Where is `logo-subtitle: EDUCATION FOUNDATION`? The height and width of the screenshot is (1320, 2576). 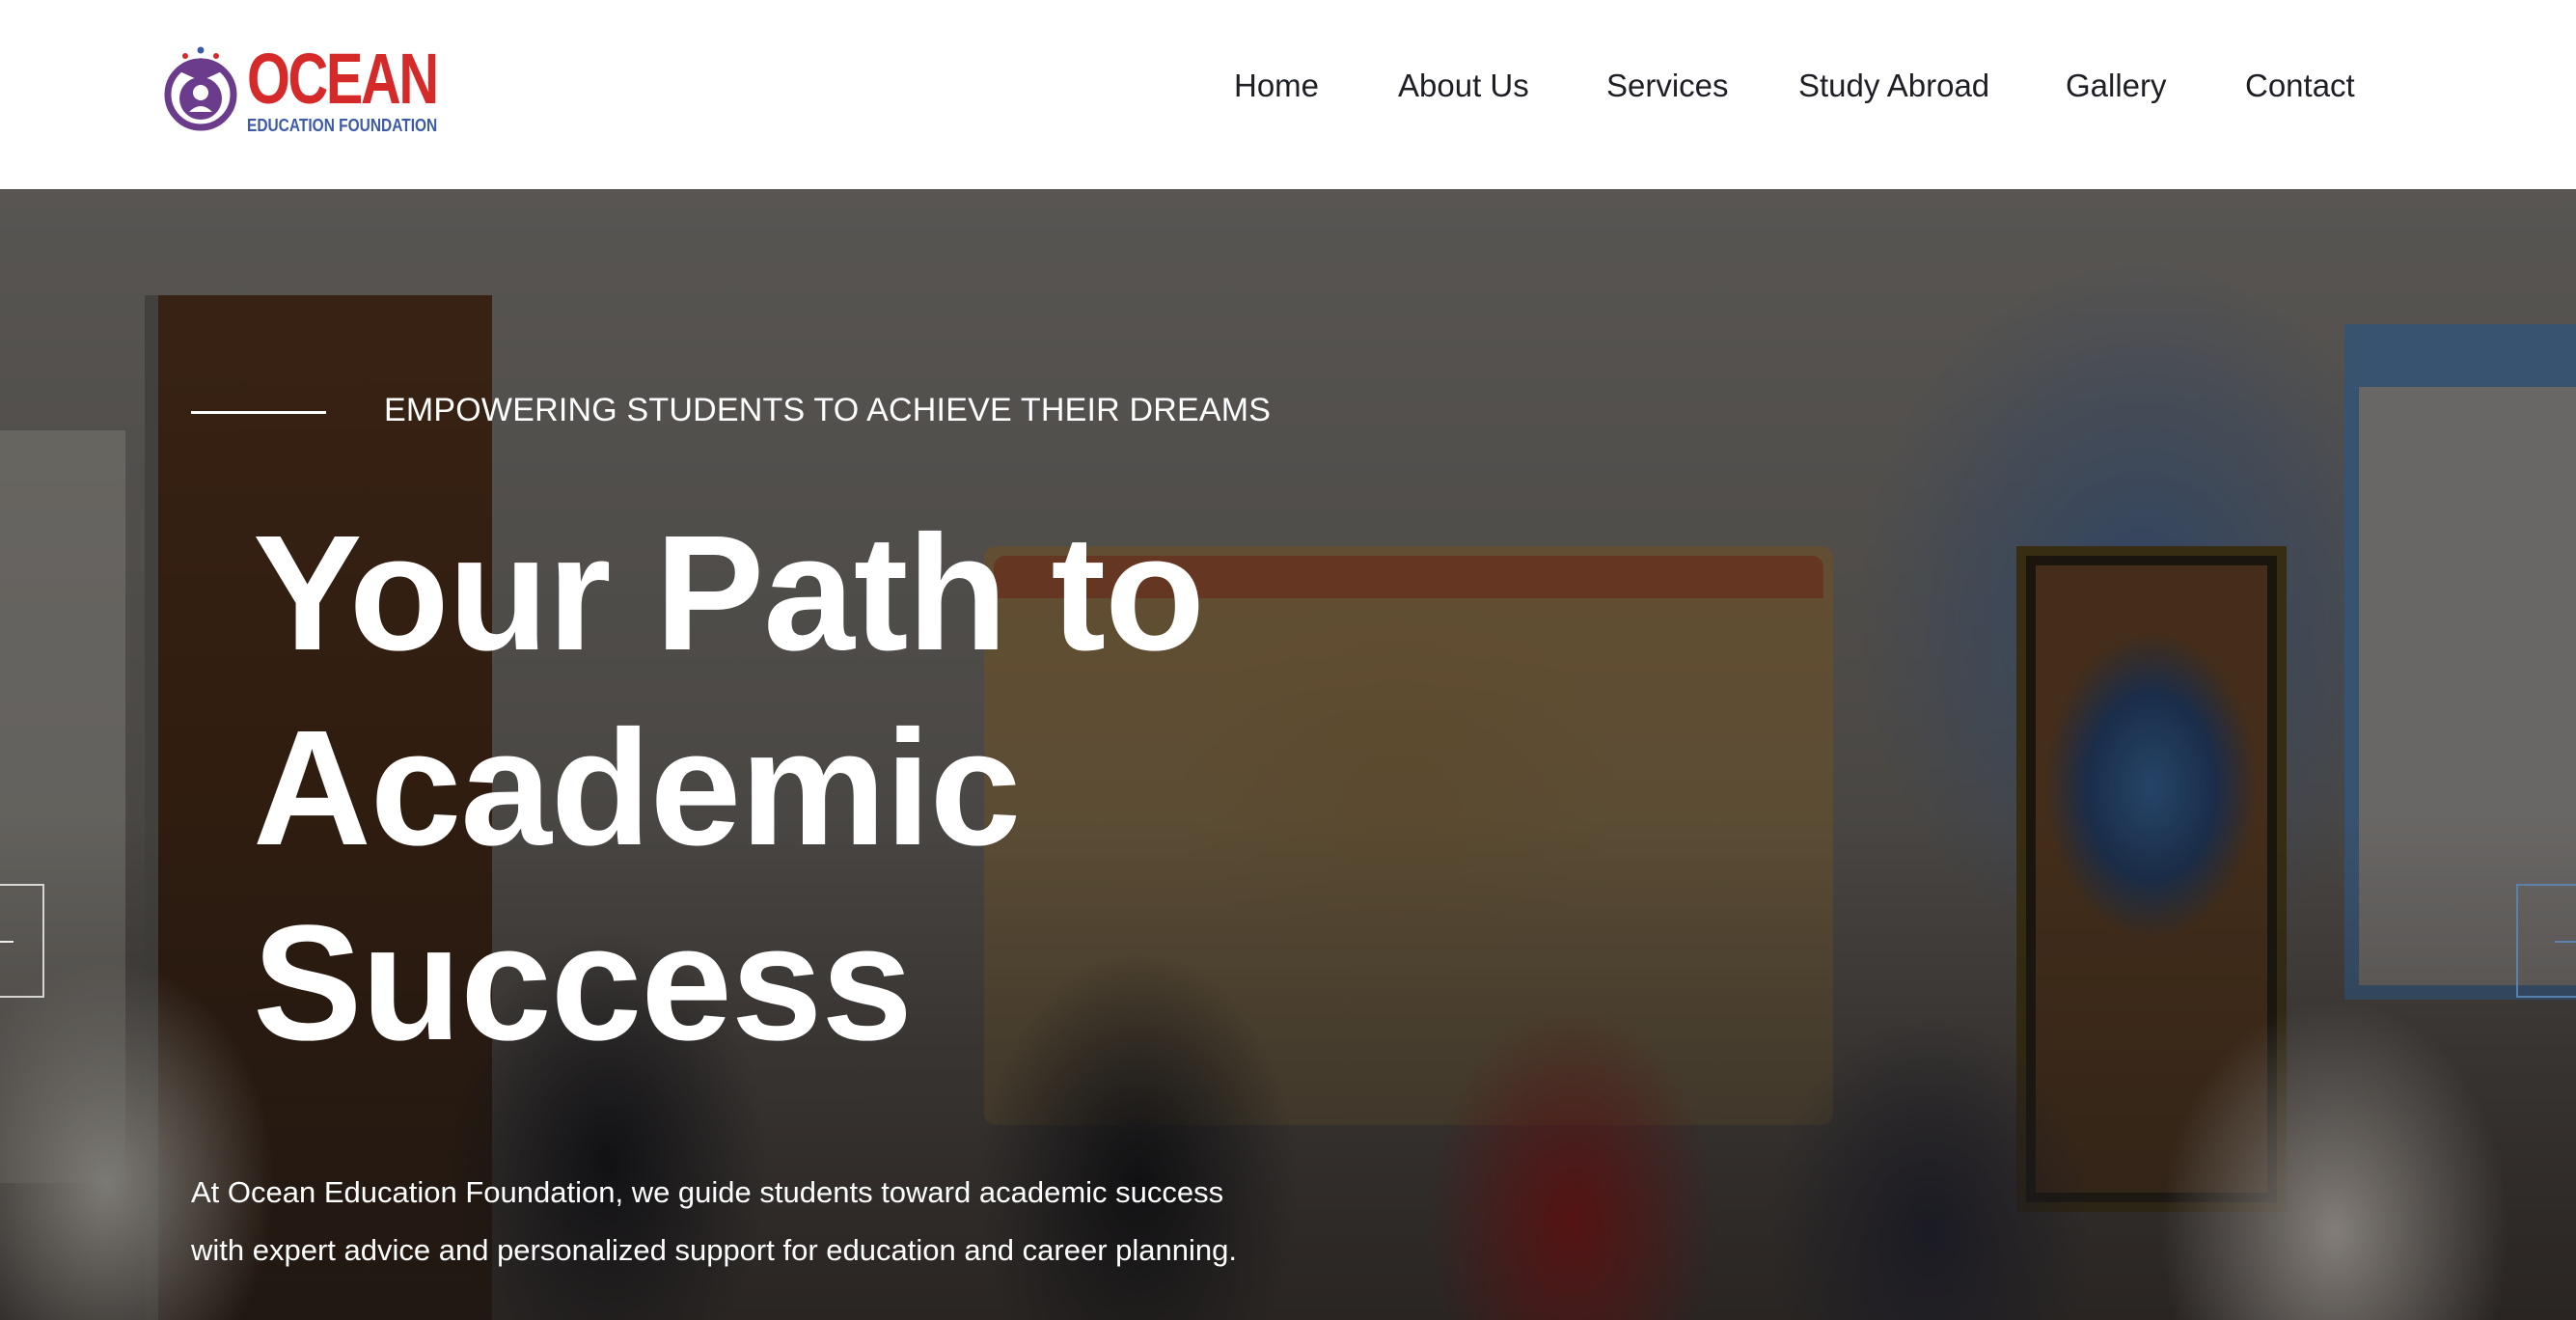 logo-subtitle: EDUCATION FOUNDATION is located at coordinates (343, 125).